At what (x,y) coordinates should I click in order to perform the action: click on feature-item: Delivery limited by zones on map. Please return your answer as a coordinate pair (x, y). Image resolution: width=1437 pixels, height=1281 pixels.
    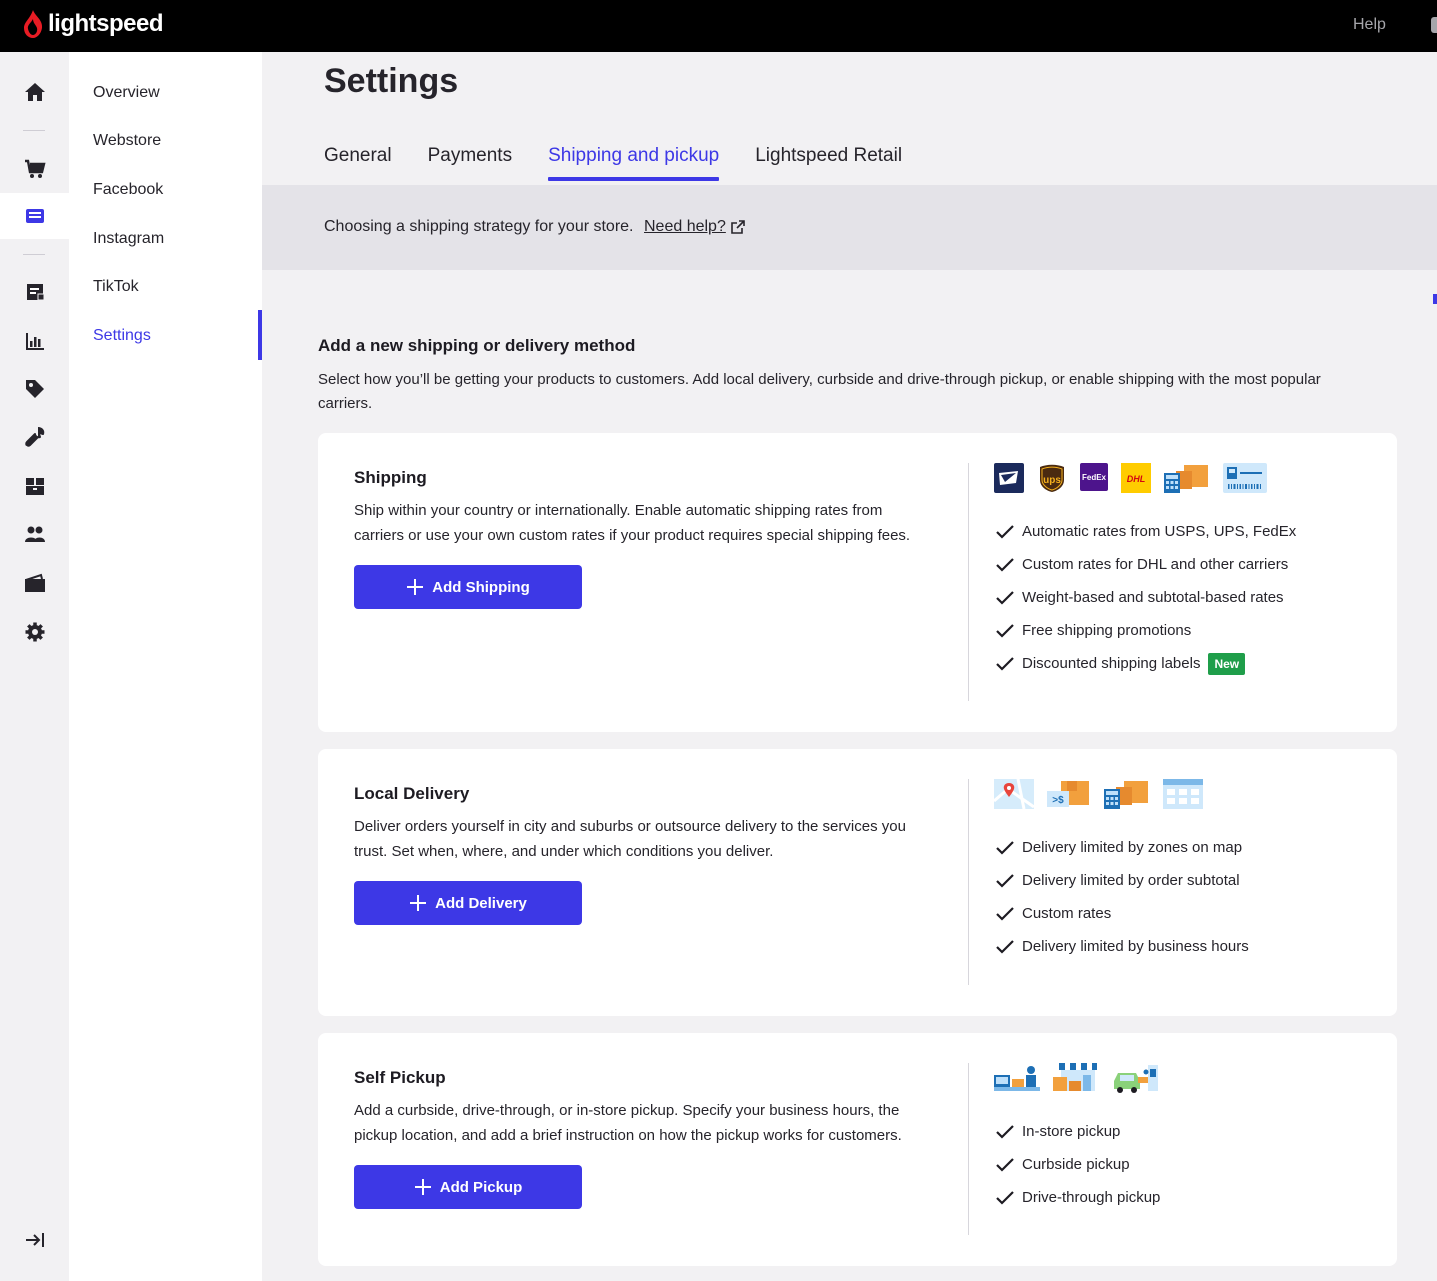
    Looking at the image, I should click on (1122, 847).